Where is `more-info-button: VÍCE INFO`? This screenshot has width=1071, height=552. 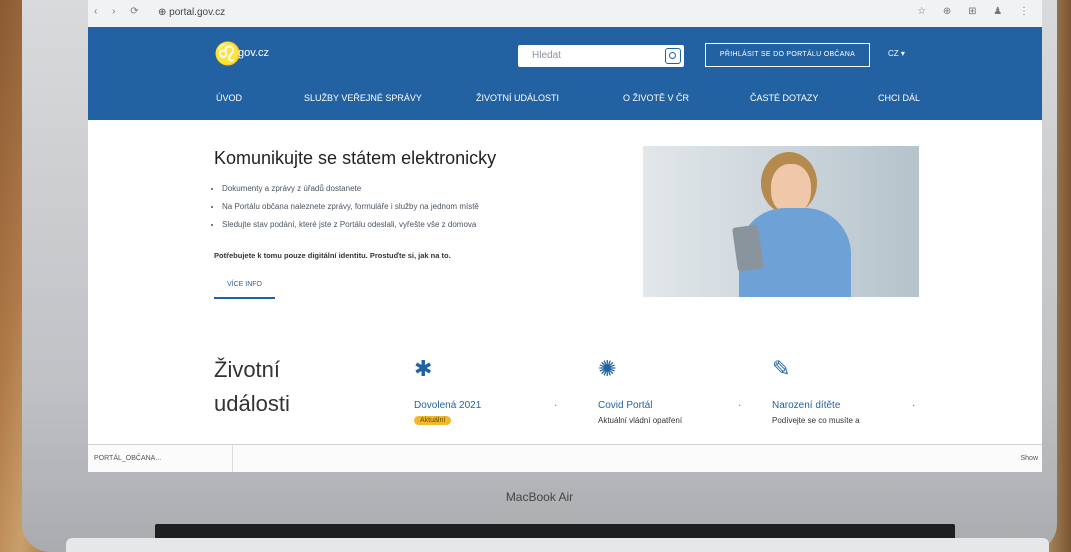
more-info-button: VÍCE INFO is located at coordinates (244, 286).